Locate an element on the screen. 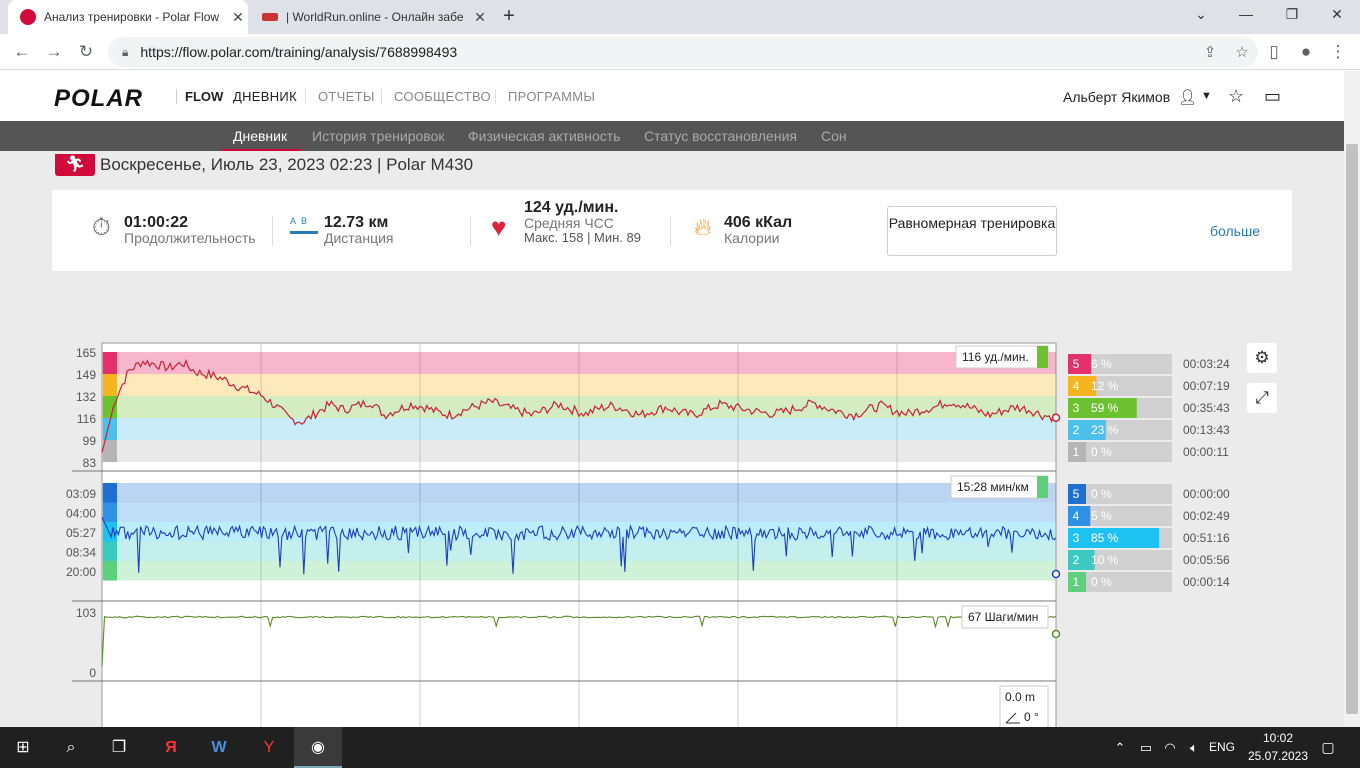  subnav-history: История тренировок is located at coordinates (378, 136).